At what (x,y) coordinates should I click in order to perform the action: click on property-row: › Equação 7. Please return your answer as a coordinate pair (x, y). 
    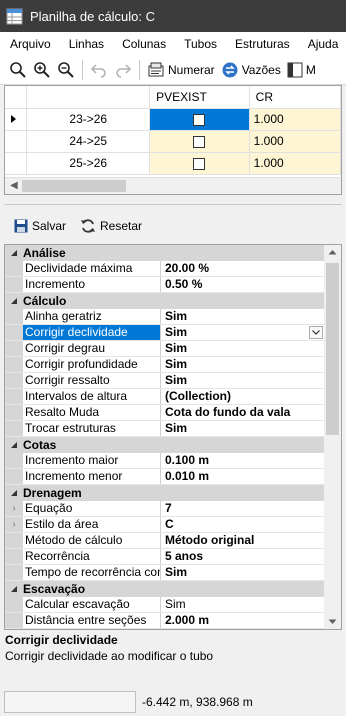
    Looking at the image, I should click on (164, 509).